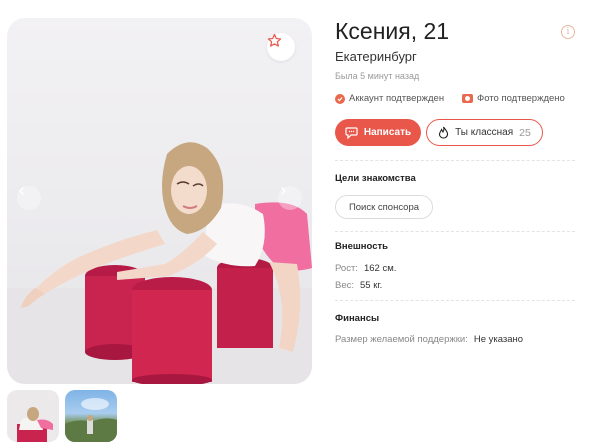  I want to click on profile-name-age: Ксения, 21, so click(392, 31).